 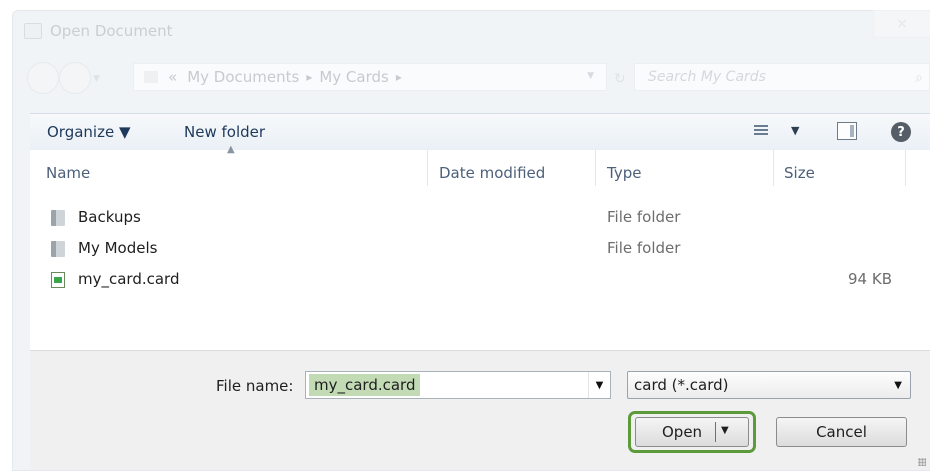 I want to click on search-icon: ⌕, so click(x=919, y=78).